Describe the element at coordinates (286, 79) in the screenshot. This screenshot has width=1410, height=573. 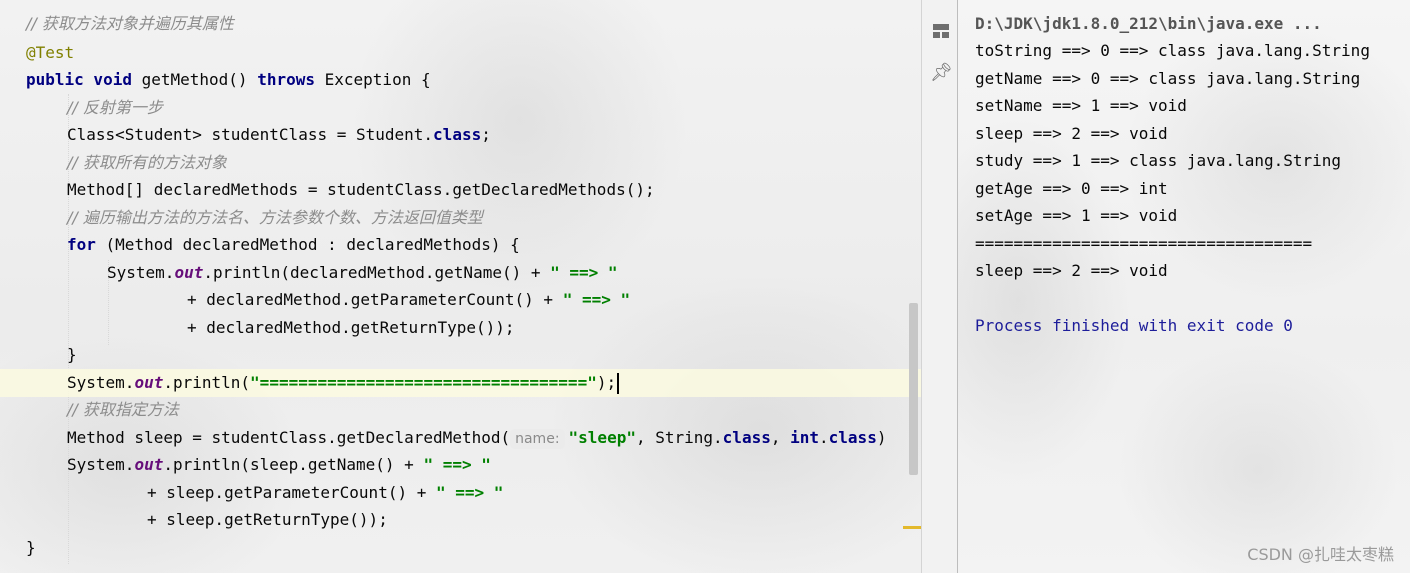
I see `code-token: throws` at that location.